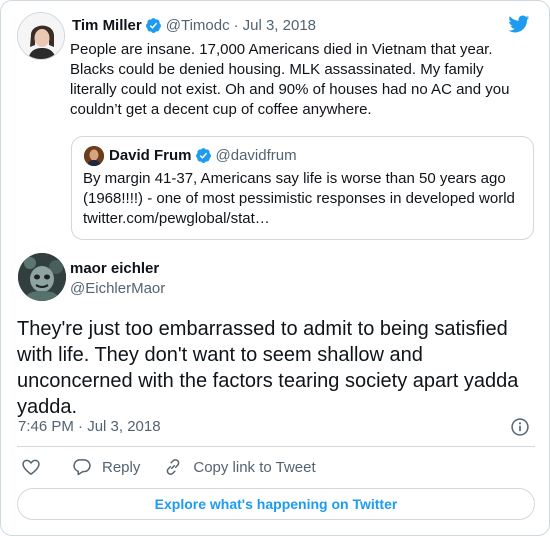 The image size is (550, 536). Describe the element at coordinates (42, 277) in the screenshot. I see `maor-eichler-avatar` at that location.